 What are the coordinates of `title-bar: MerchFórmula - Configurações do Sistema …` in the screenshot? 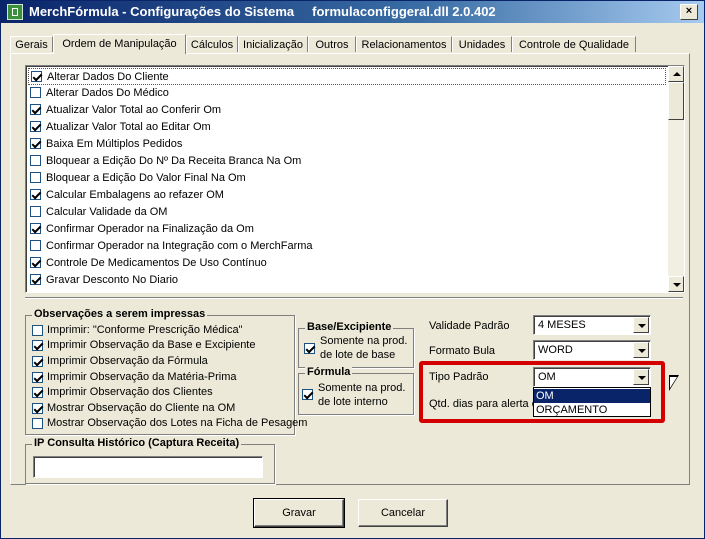 It's located at (352, 12).